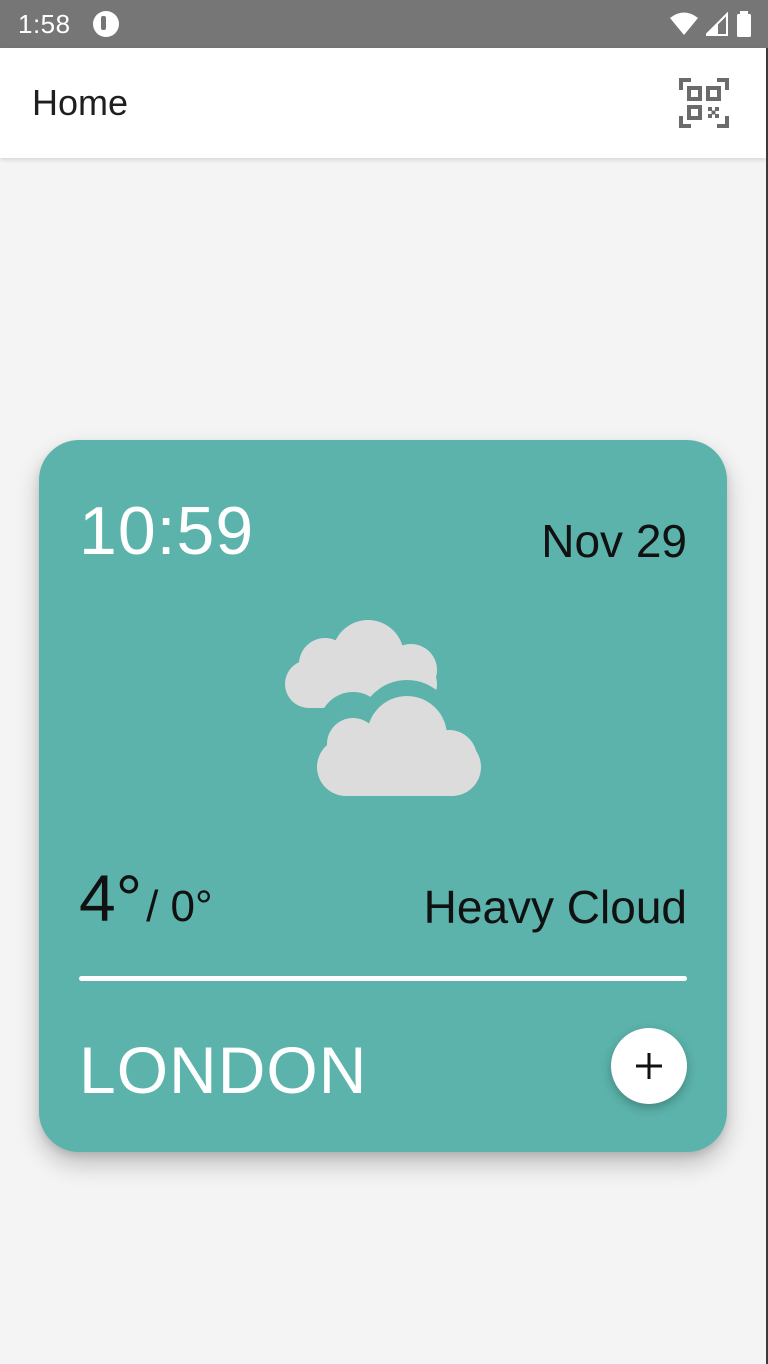 Image resolution: width=768 pixels, height=1364 pixels. What do you see at coordinates (717, 24) in the screenshot?
I see `cellular-signal-icon` at bounding box center [717, 24].